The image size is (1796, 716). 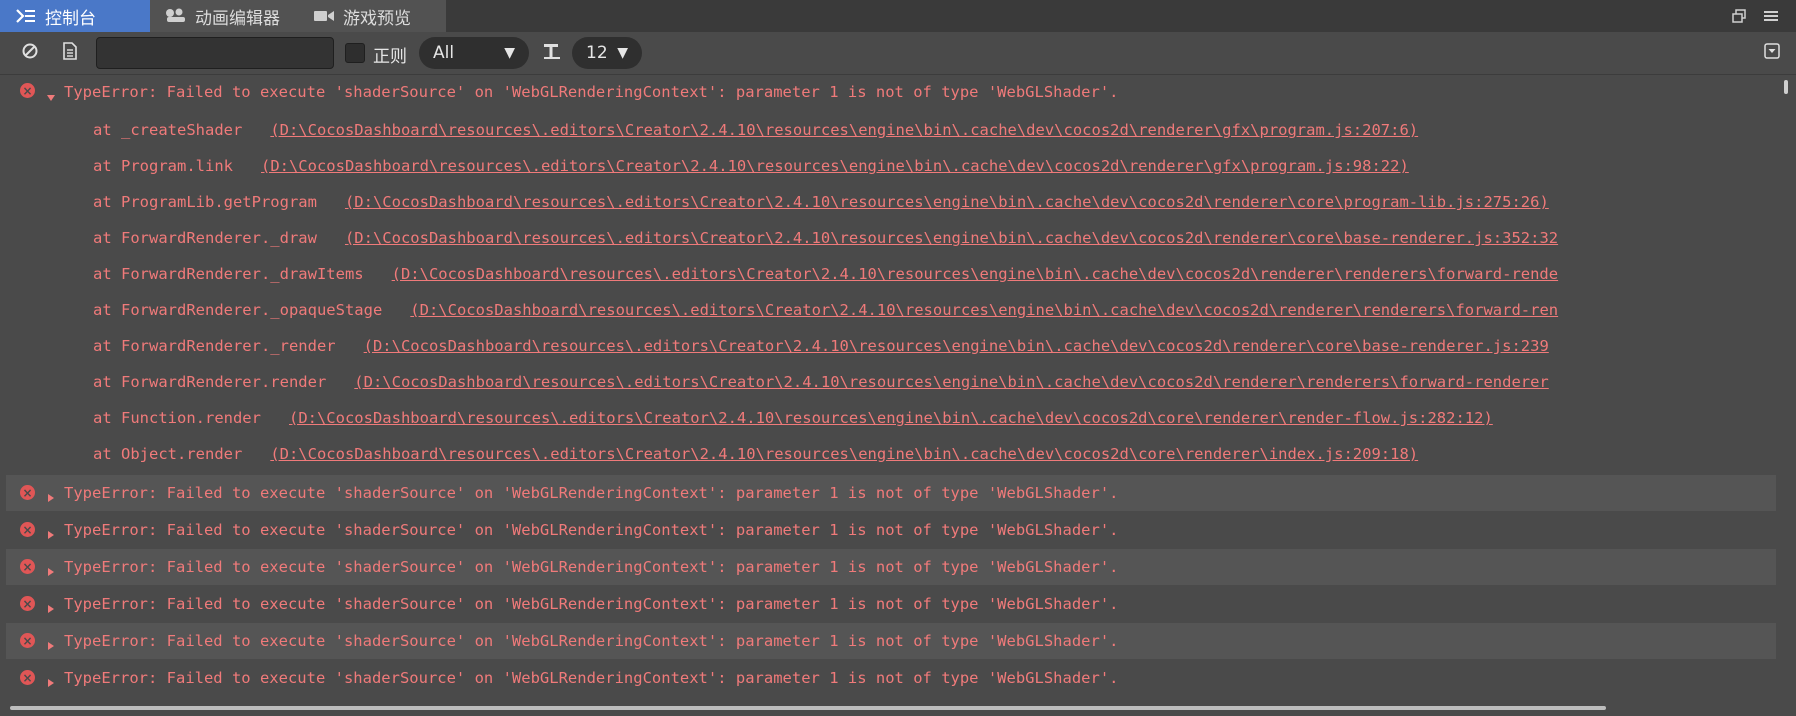 I want to click on clear-button, so click(x=30, y=53).